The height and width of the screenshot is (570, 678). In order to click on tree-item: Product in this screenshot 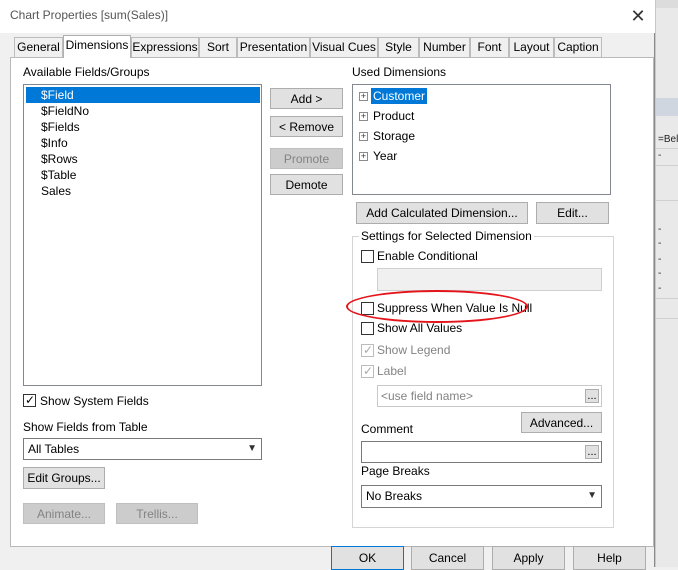, I will do `click(393, 116)`.